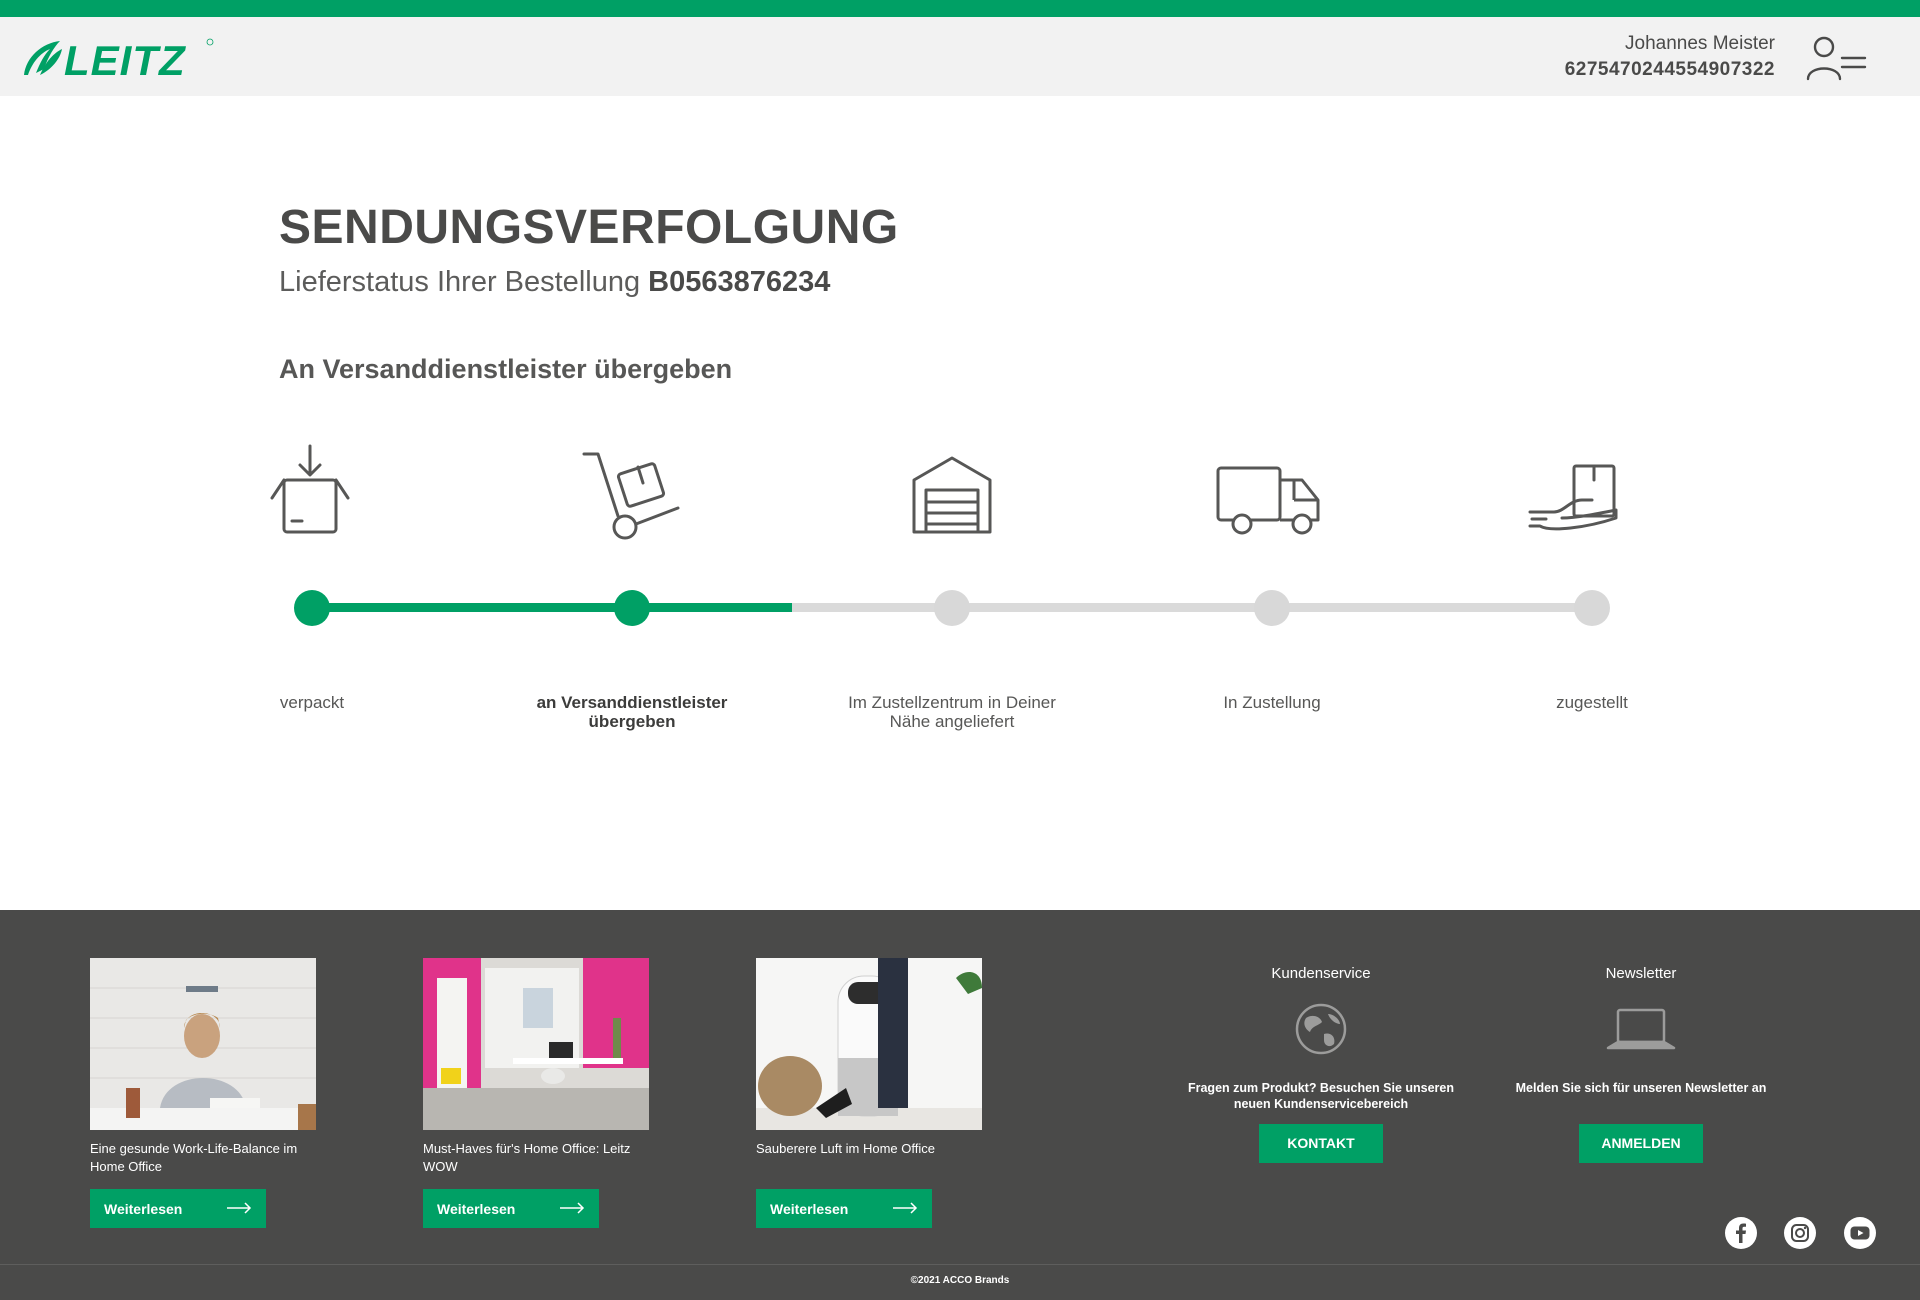 The image size is (1920, 1300). I want to click on subtitle-prefix: Lieferstatus Ihrer Bestellung, so click(464, 282).